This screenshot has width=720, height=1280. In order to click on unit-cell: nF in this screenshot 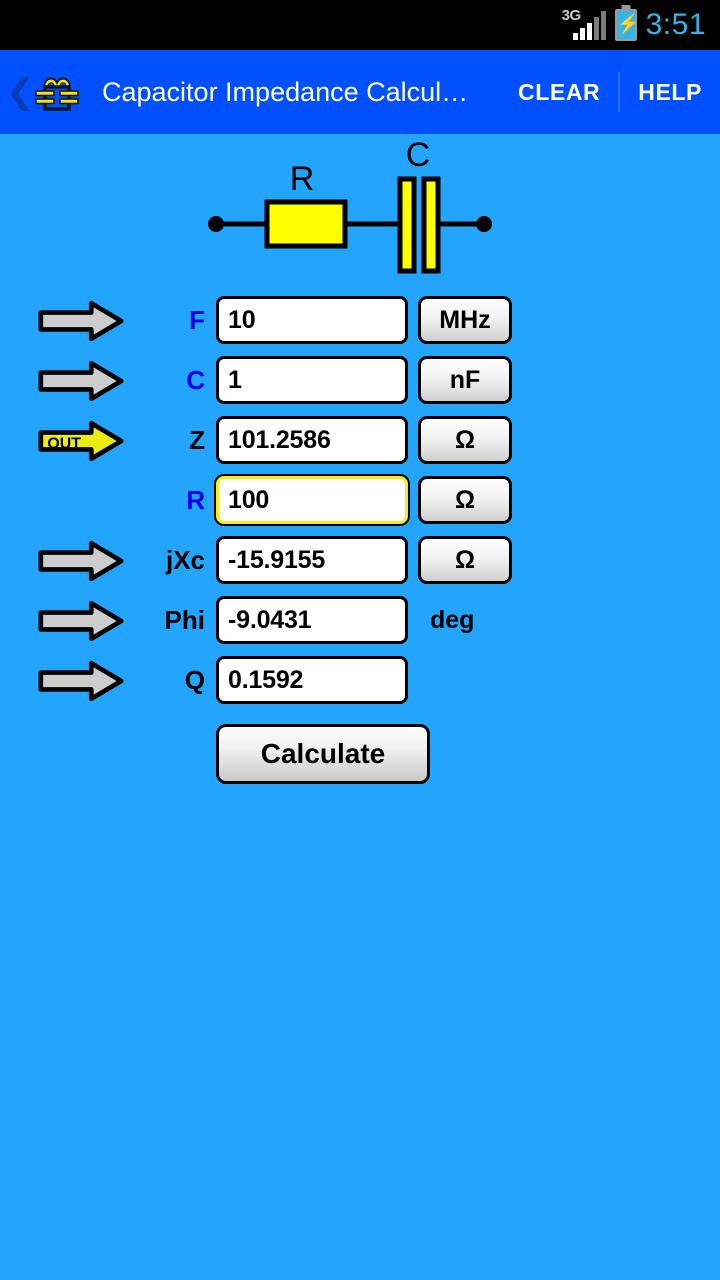, I will do `click(463, 380)`.